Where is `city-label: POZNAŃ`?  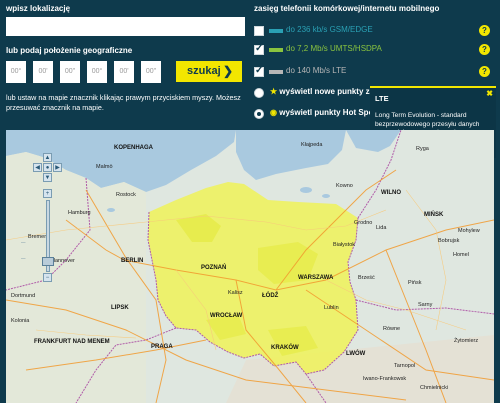
city-label: POZNAŃ is located at coordinates (214, 268).